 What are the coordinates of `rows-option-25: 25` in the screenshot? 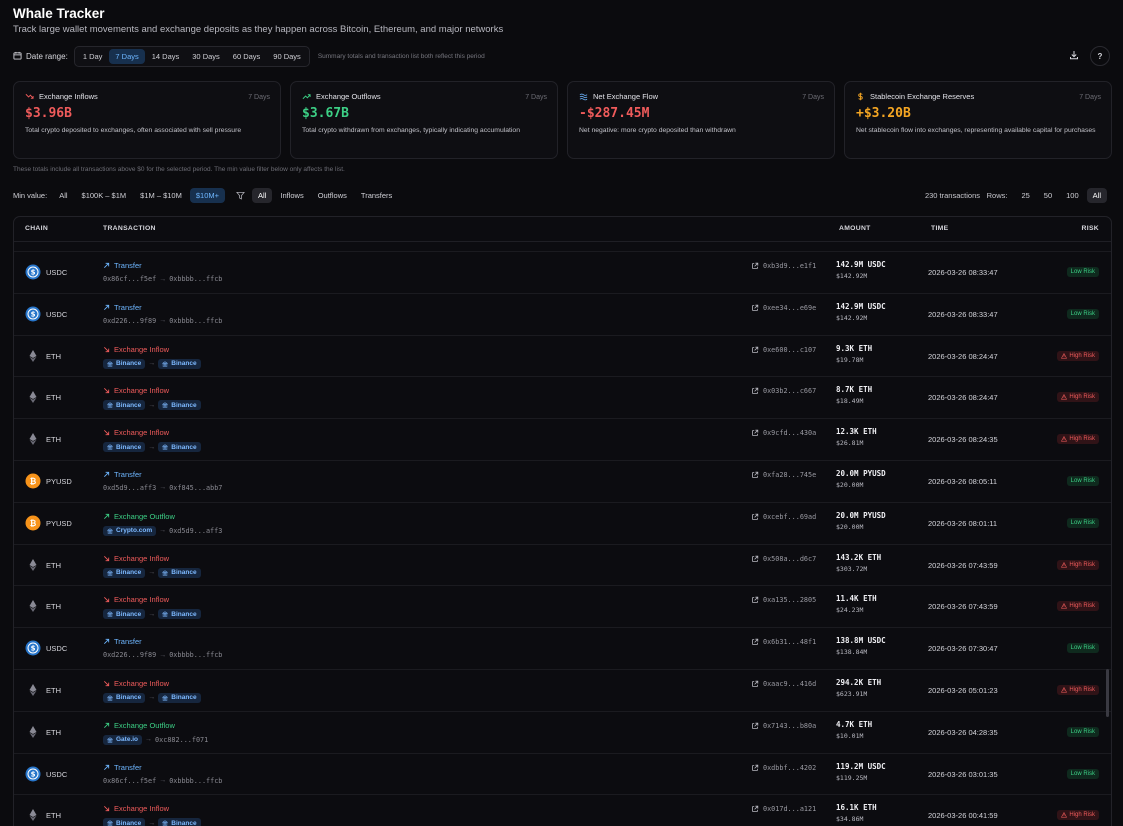 It's located at (1025, 195).